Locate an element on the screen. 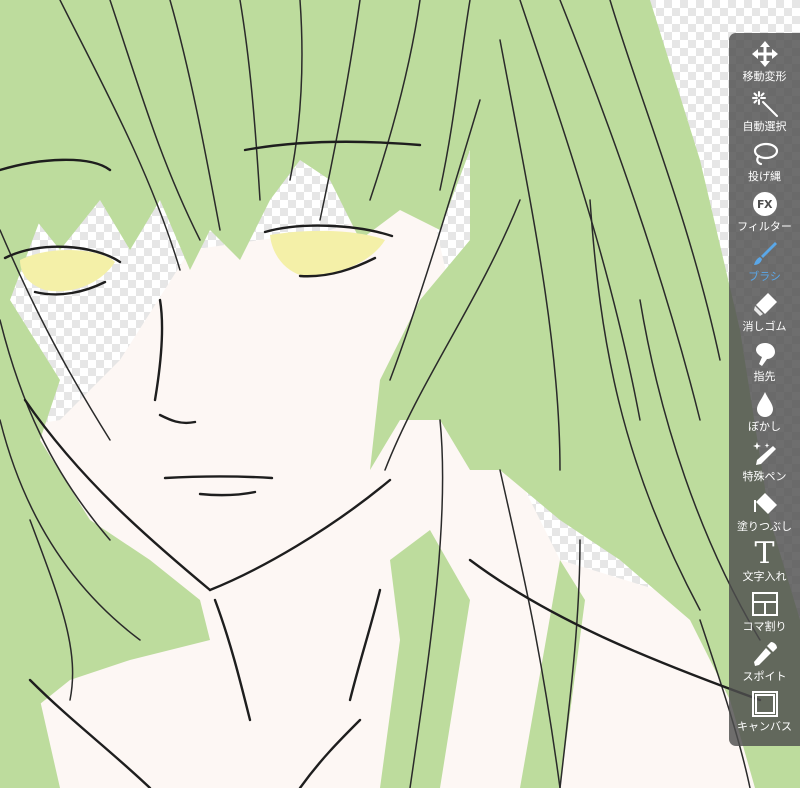 This screenshot has height=788, width=800. tool-fill: 塗りつぶし is located at coordinates (764, 514).